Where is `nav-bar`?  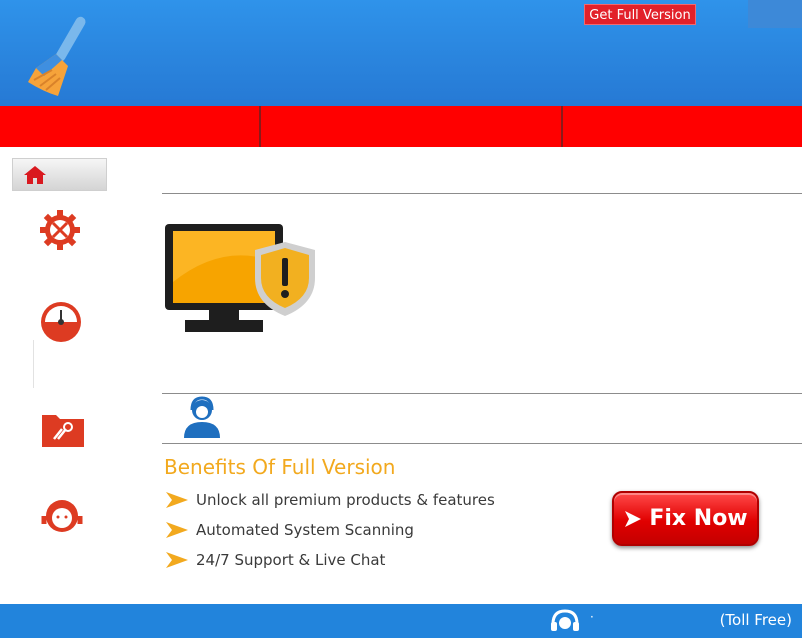
nav-bar is located at coordinates (401, 126).